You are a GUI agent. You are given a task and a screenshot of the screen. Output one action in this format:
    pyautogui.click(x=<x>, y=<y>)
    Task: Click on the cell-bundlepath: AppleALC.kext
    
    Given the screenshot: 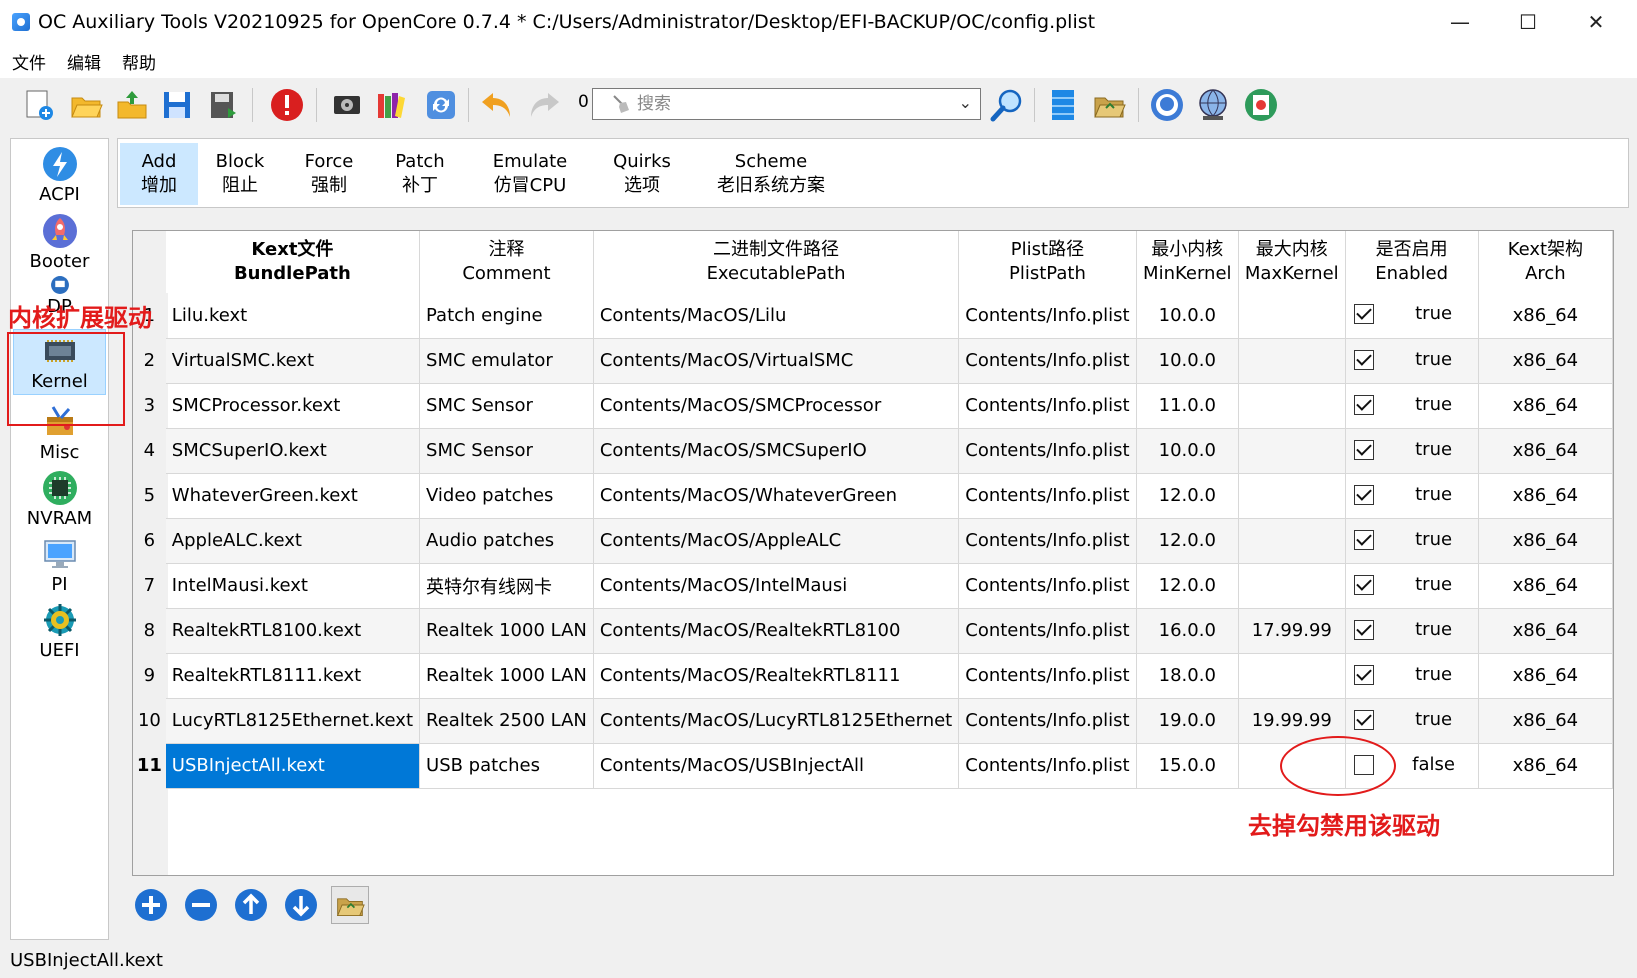 What is the action you would take?
    pyautogui.click(x=293, y=541)
    